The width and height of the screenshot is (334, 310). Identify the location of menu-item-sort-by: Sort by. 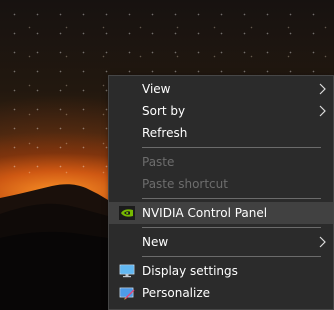
(221, 111).